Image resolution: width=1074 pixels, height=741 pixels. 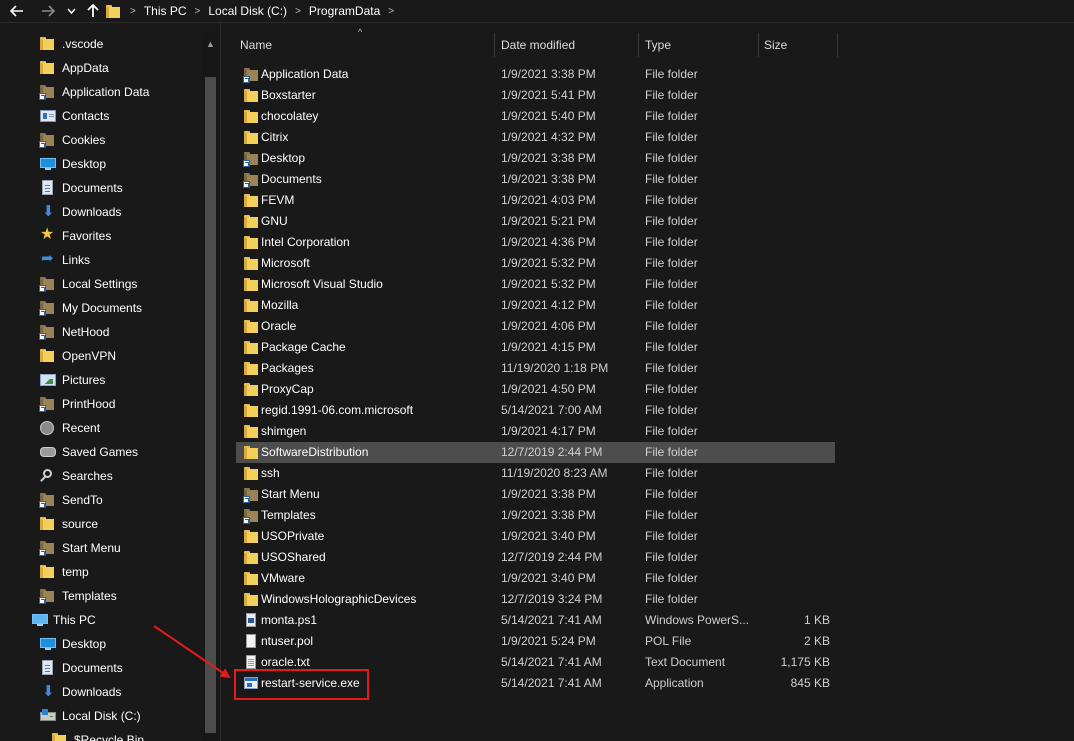 I want to click on sidebar-item: Local Disk (C:), so click(x=90, y=716).